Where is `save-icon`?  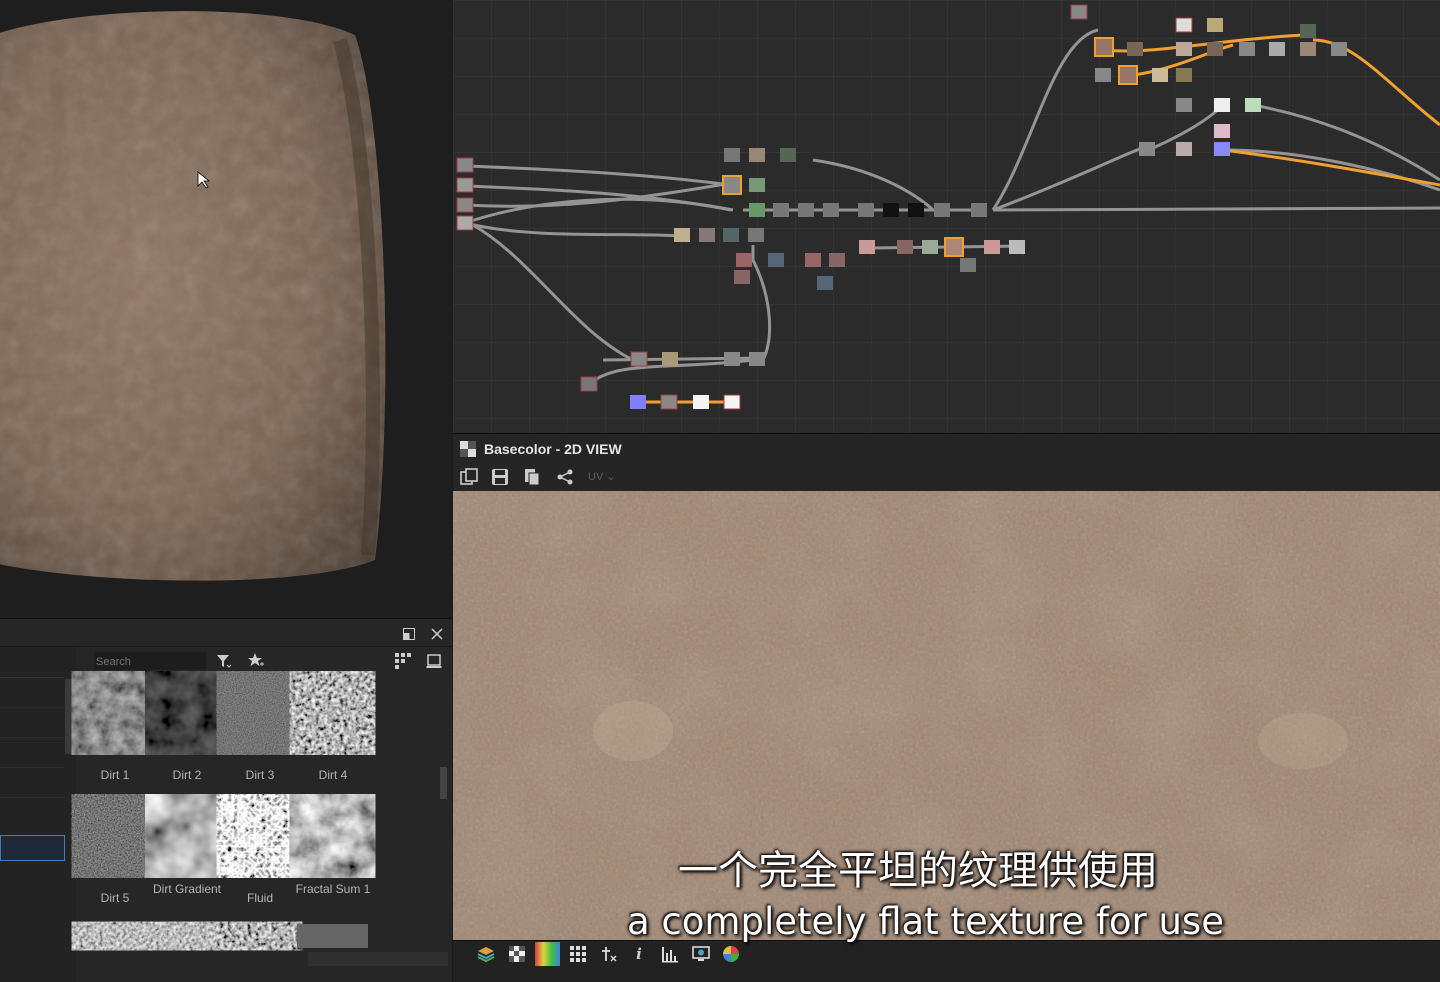 save-icon is located at coordinates (500, 477).